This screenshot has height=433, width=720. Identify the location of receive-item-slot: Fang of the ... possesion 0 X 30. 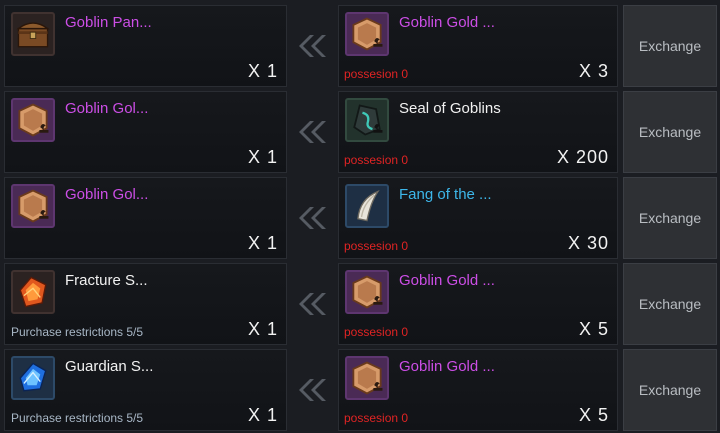
(478, 218).